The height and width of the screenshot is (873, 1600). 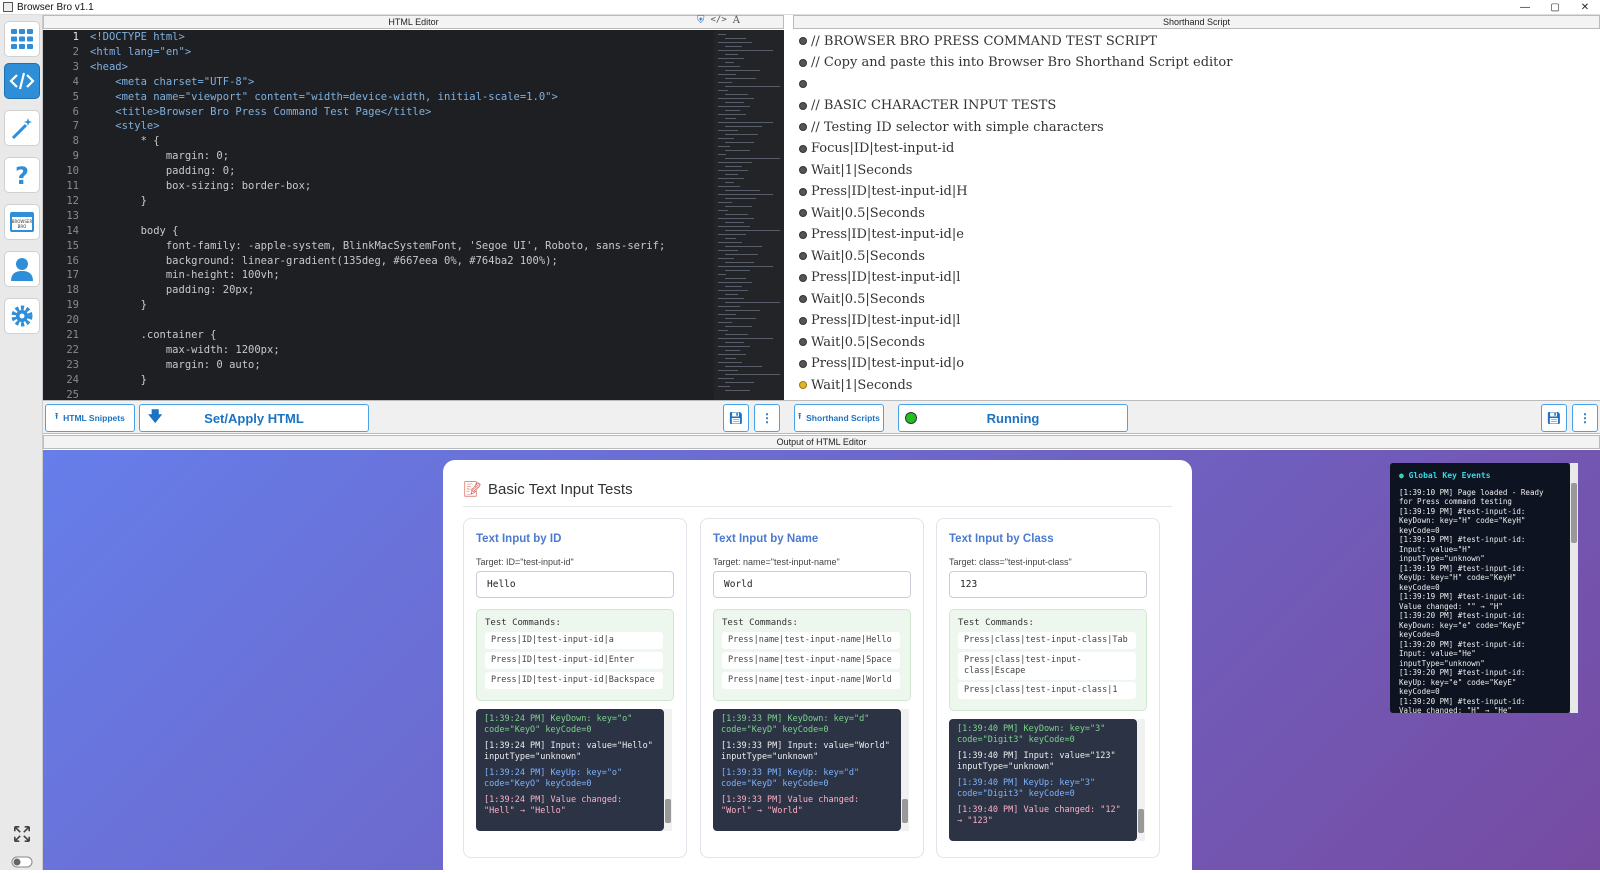 What do you see at coordinates (736, 22) in the screenshot?
I see `font-icon: A` at bounding box center [736, 22].